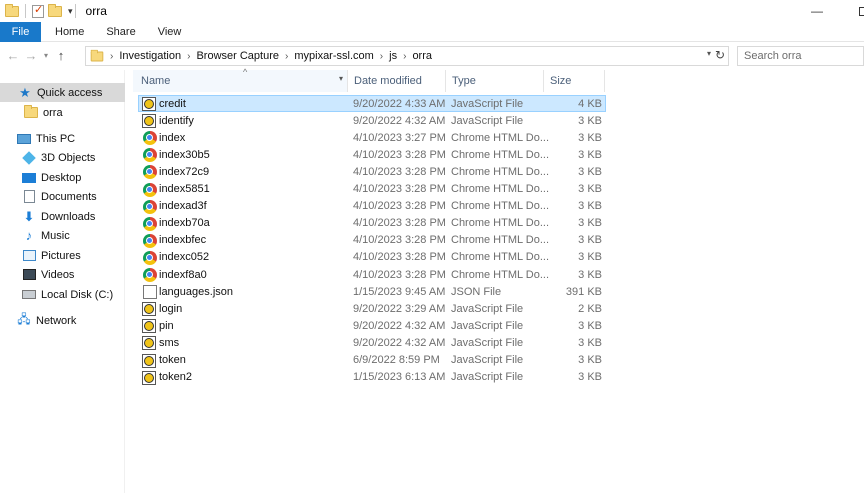 Image resolution: width=864 pixels, height=493 pixels. What do you see at coordinates (372, 360) in the screenshot?
I see `table-row: token 6/9/2022 8:59 PM JavaScript File 3 KB` at bounding box center [372, 360].